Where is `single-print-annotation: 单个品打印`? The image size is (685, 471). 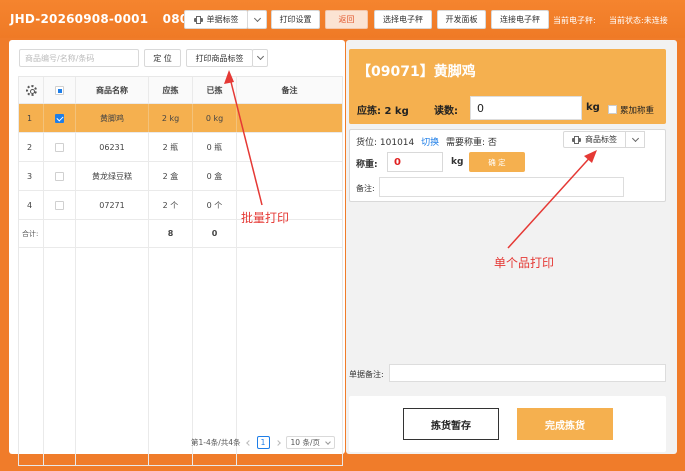
single-print-annotation: 单个品打印 is located at coordinates (524, 263).